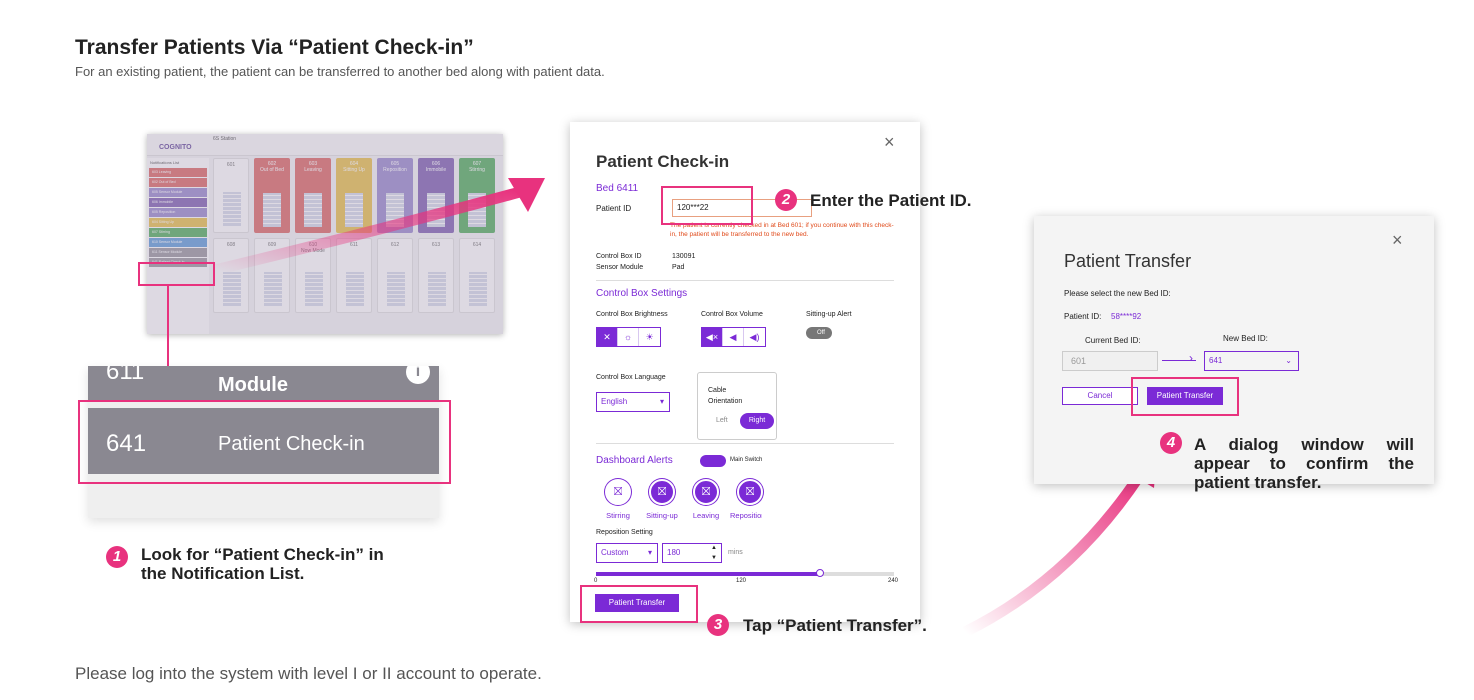 The image size is (1474, 700). What do you see at coordinates (1216, 360) in the screenshot?
I see `new-bed-value: 641` at bounding box center [1216, 360].